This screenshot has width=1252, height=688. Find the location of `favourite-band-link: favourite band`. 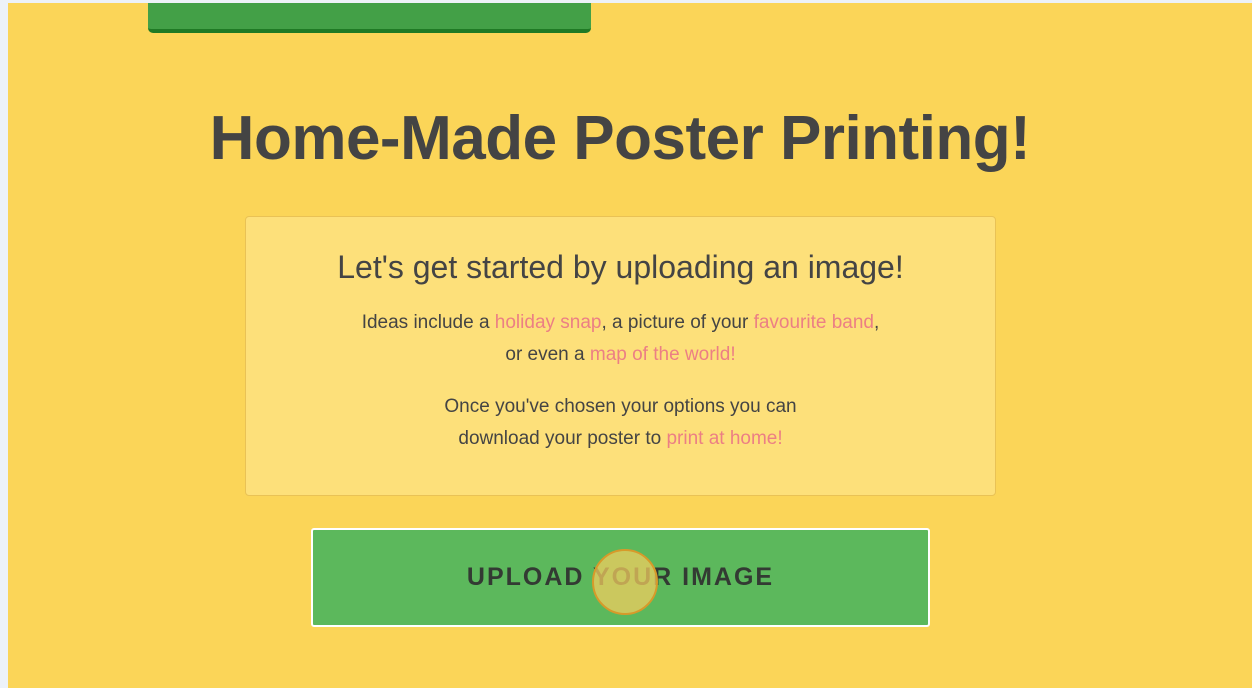

favourite-band-link: favourite band is located at coordinates (814, 322).